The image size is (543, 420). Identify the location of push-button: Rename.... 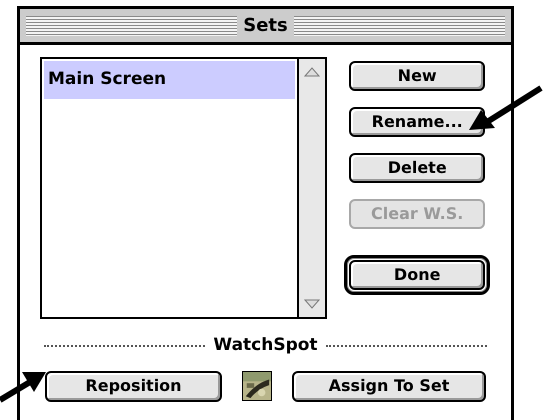
(417, 122).